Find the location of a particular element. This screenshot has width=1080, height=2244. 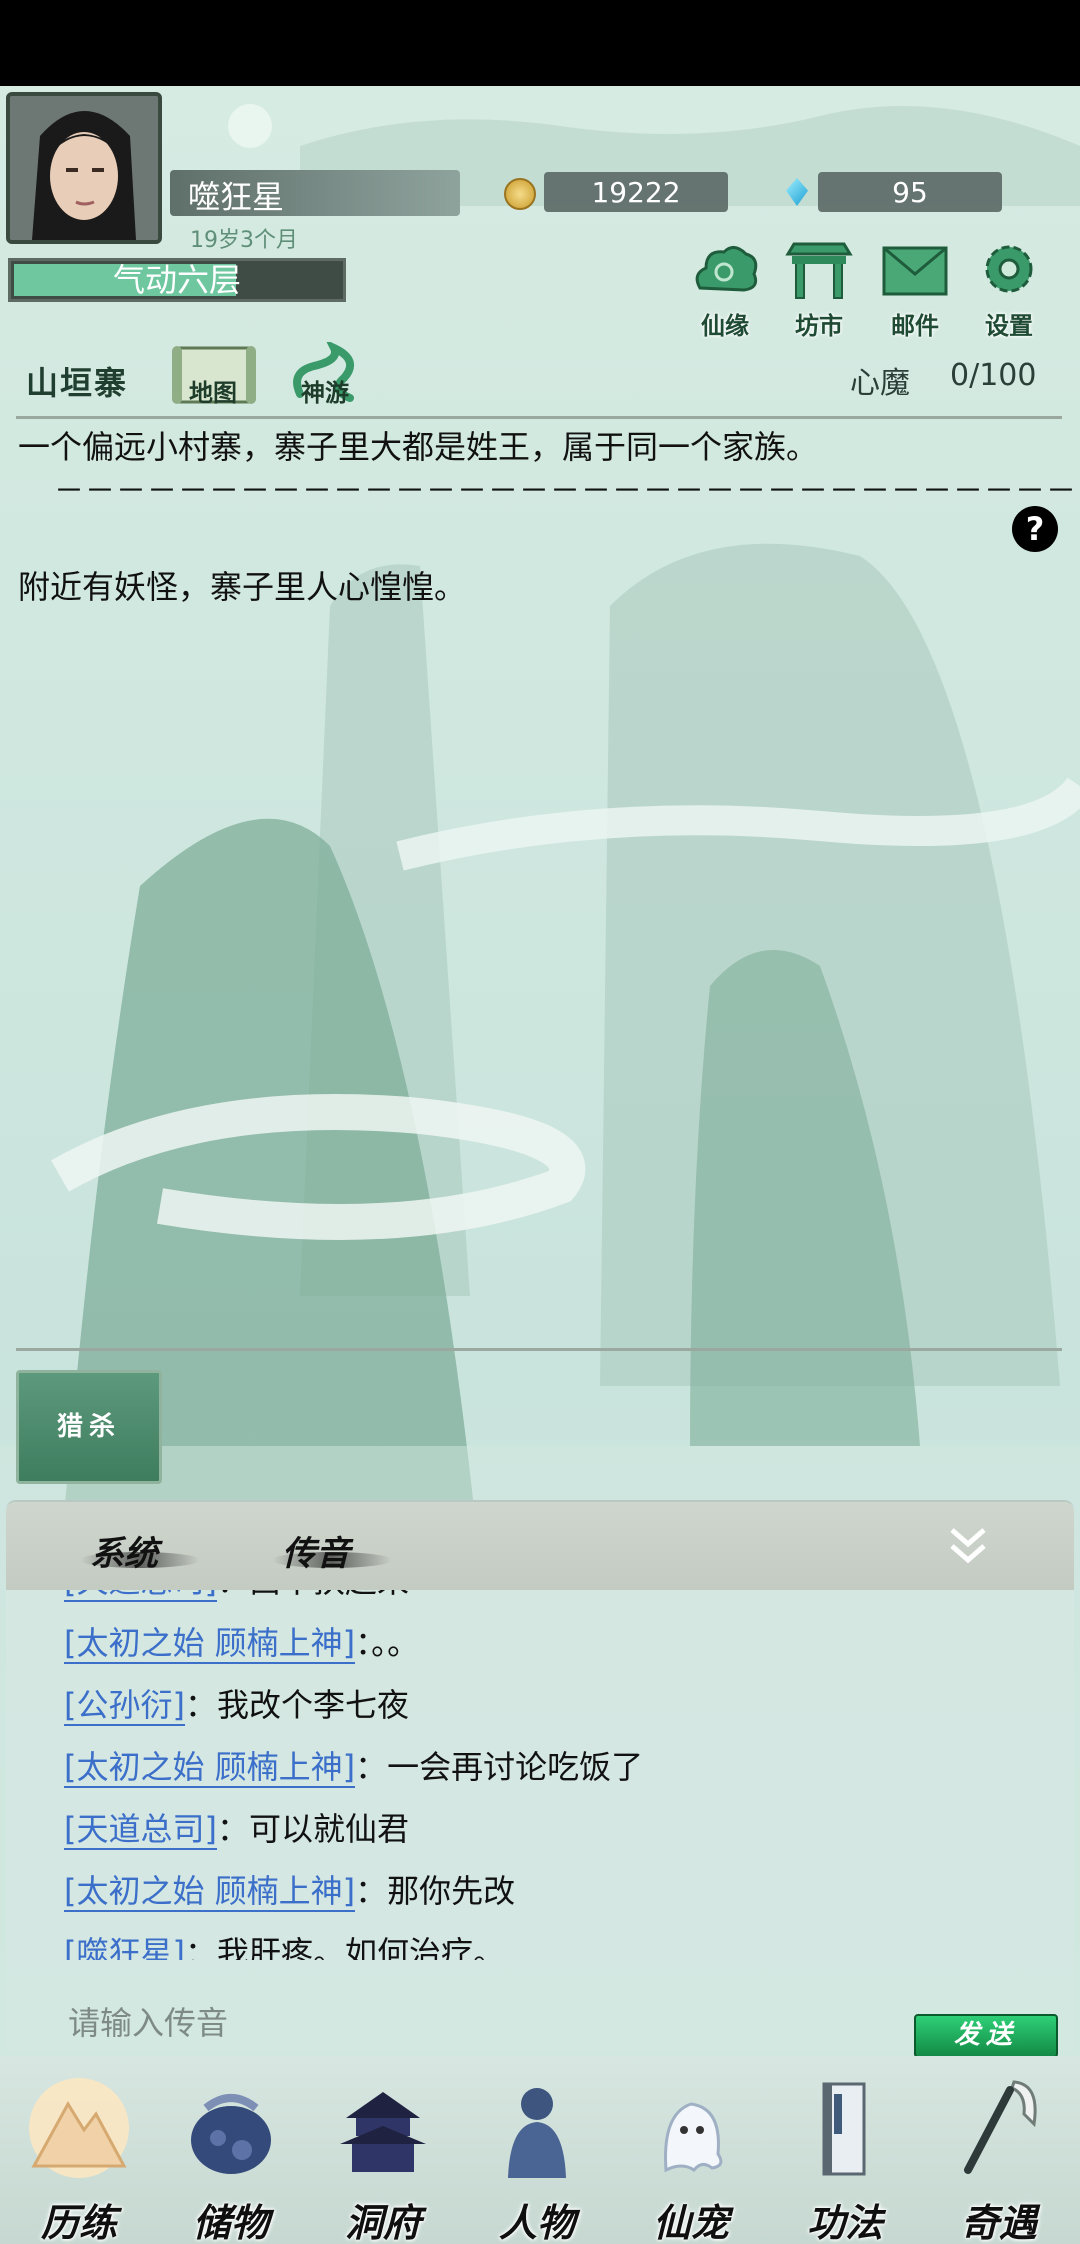

chat-text: ：西不扶起来 is located at coordinates (313, 1595).